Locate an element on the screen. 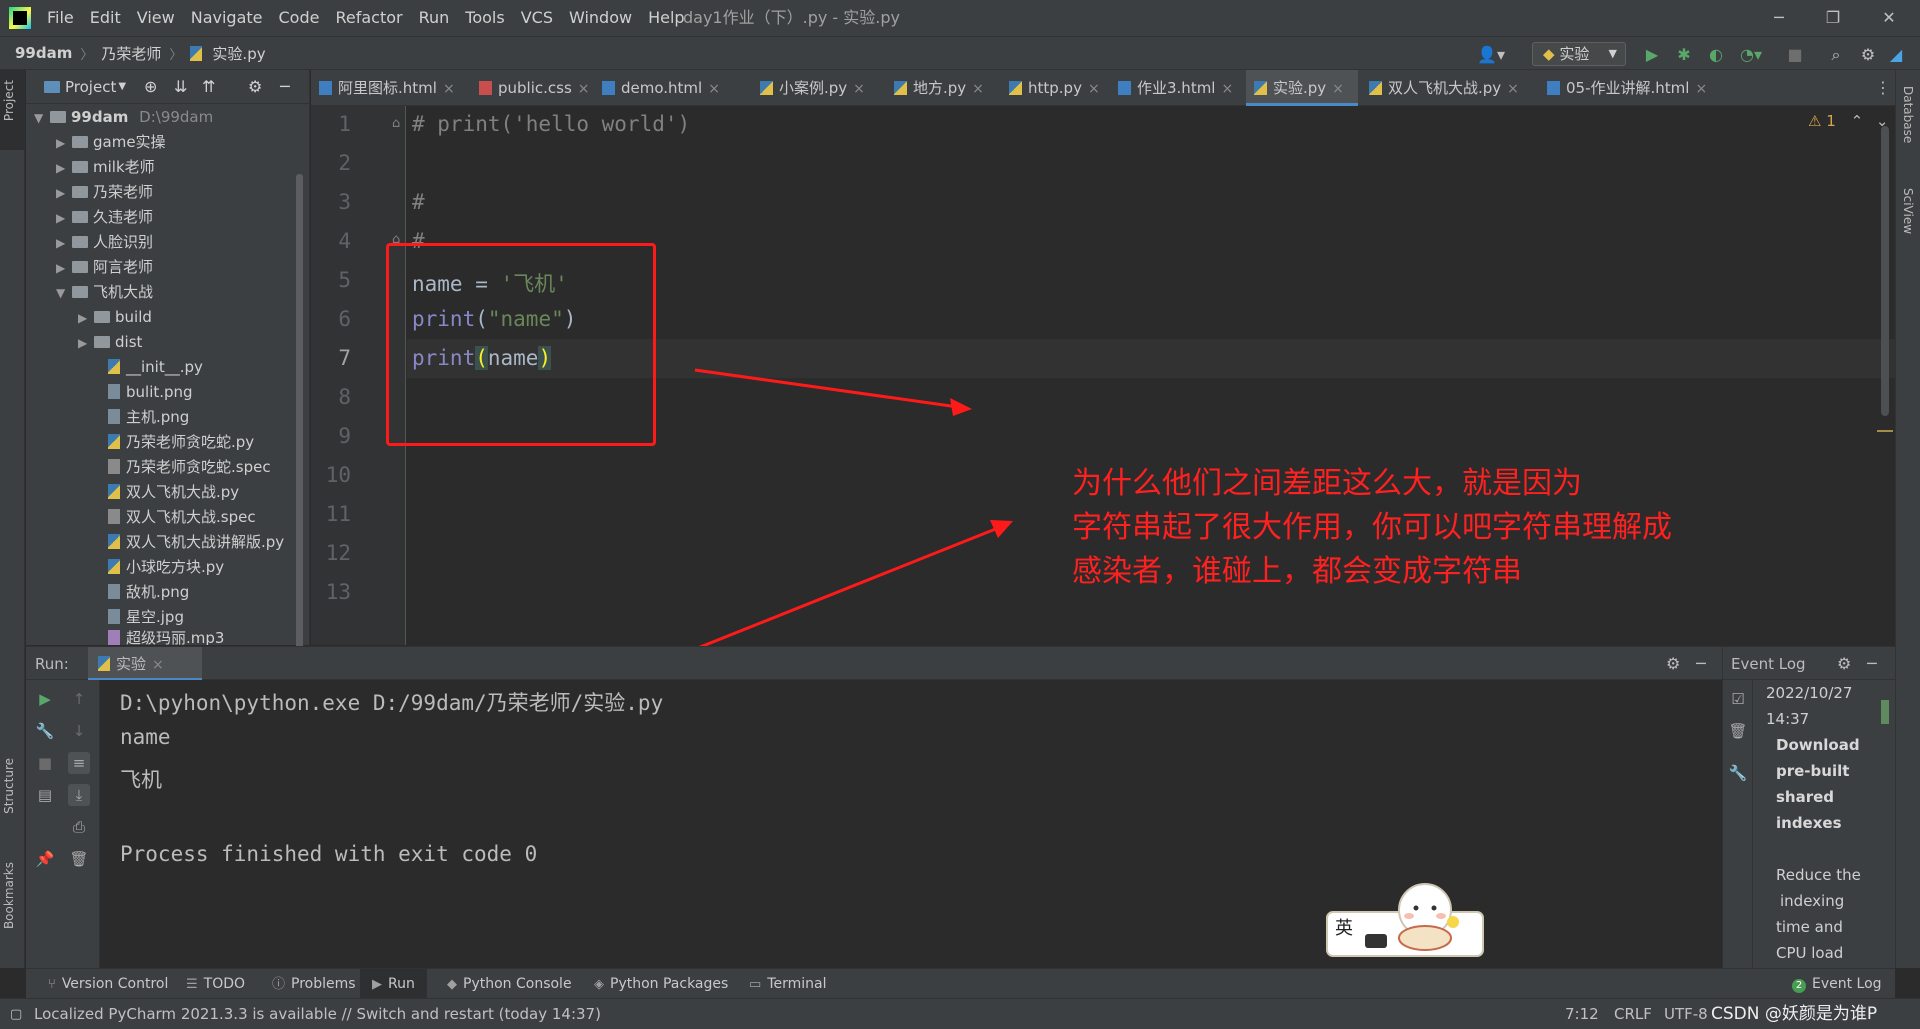 The height and width of the screenshot is (1029, 1920). event-log-settings-gear-icon: ⚙ is located at coordinates (1844, 664).